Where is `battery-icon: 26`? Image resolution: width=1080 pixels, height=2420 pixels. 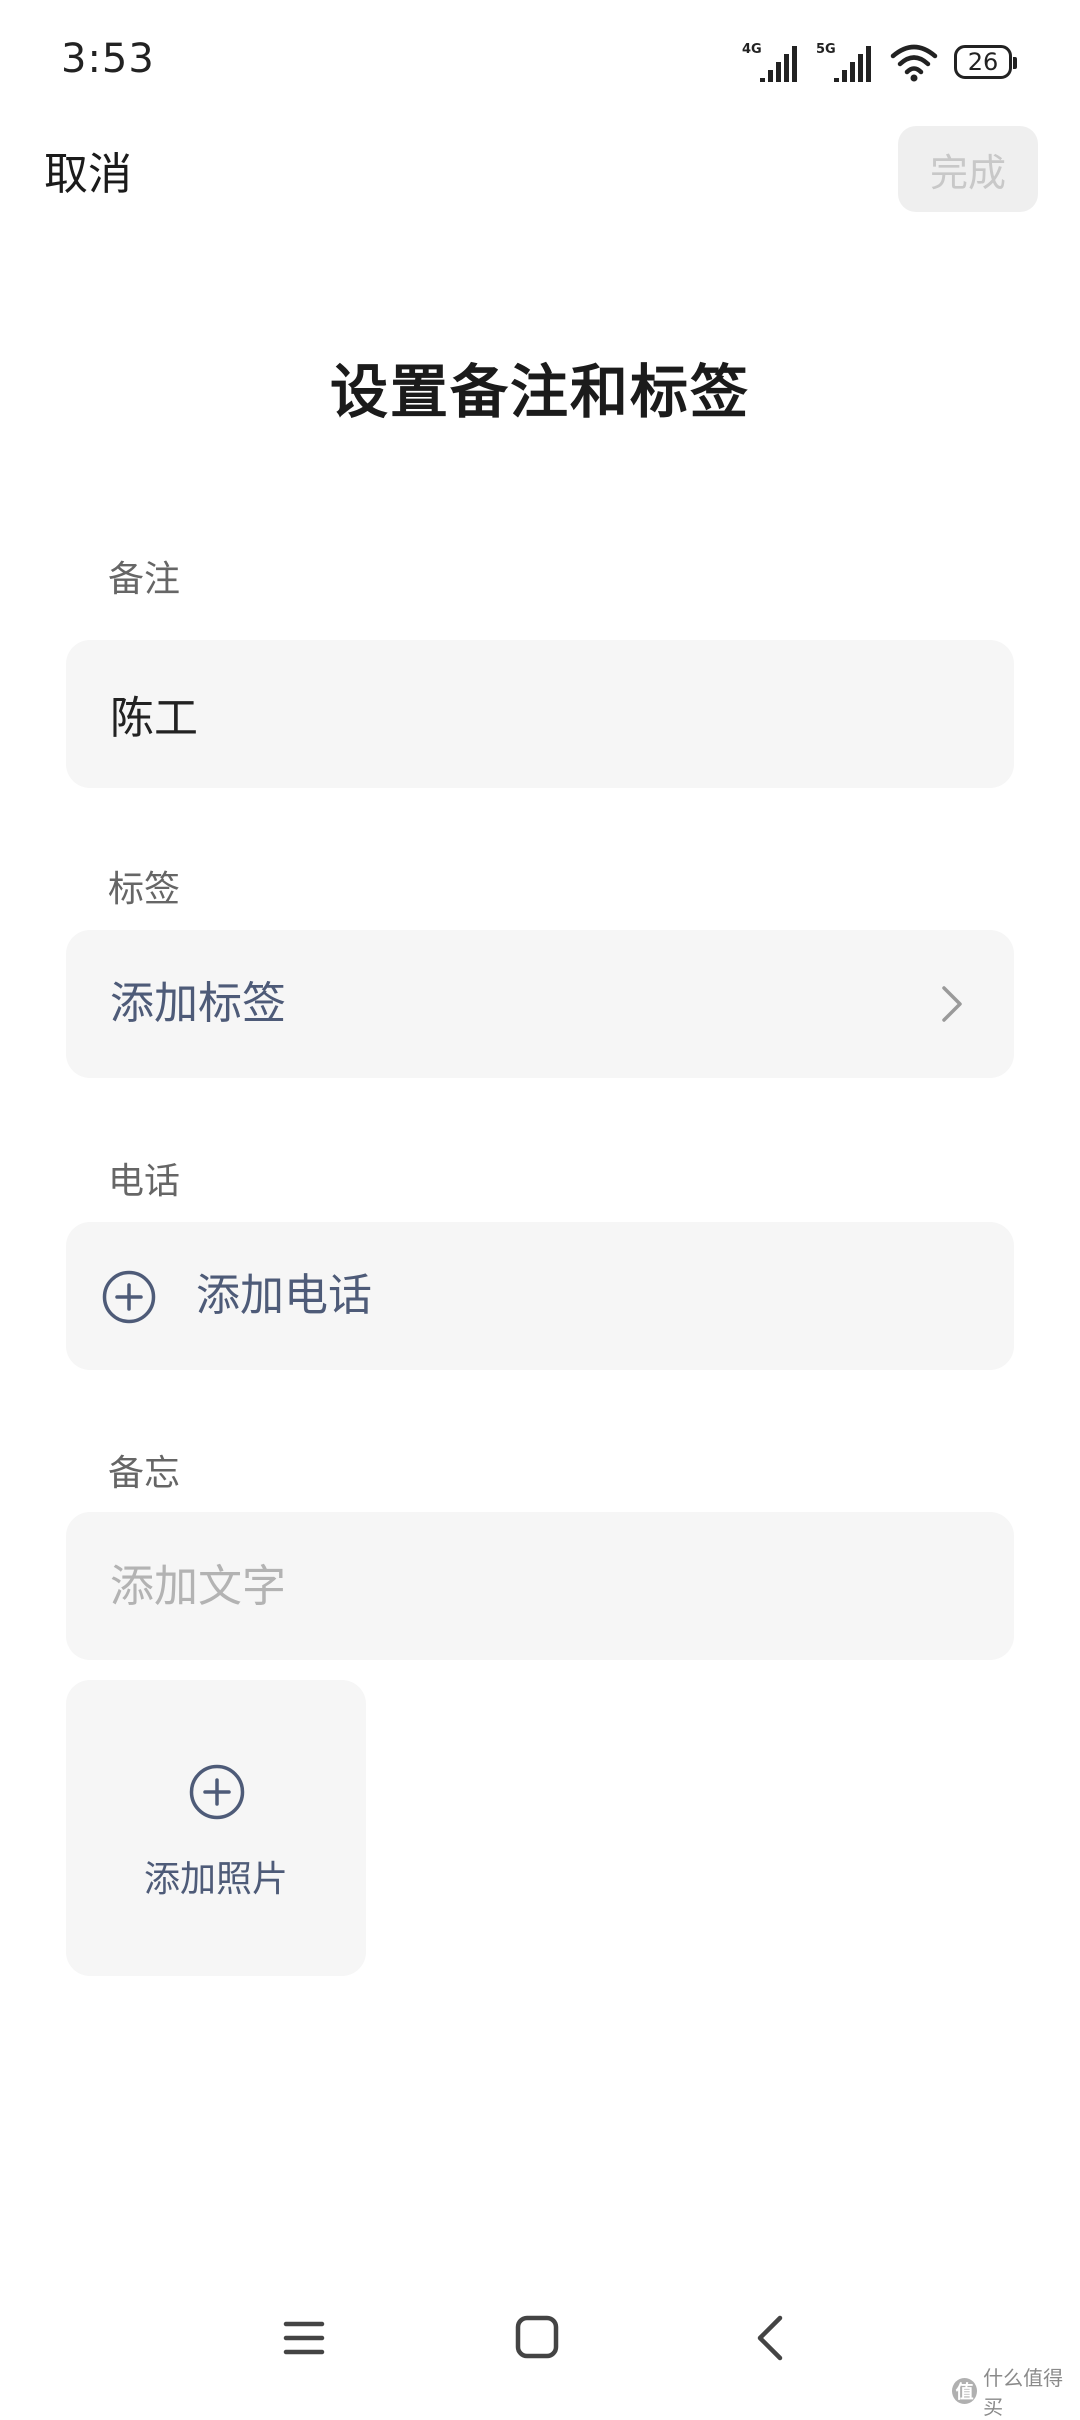
battery-icon: 26 is located at coordinates (985, 62).